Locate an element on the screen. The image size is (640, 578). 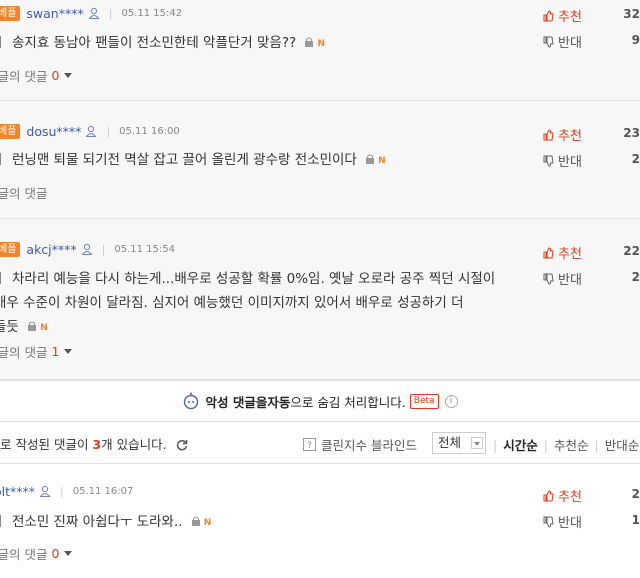
downvote-count: 9 is located at coordinates (635, 40).